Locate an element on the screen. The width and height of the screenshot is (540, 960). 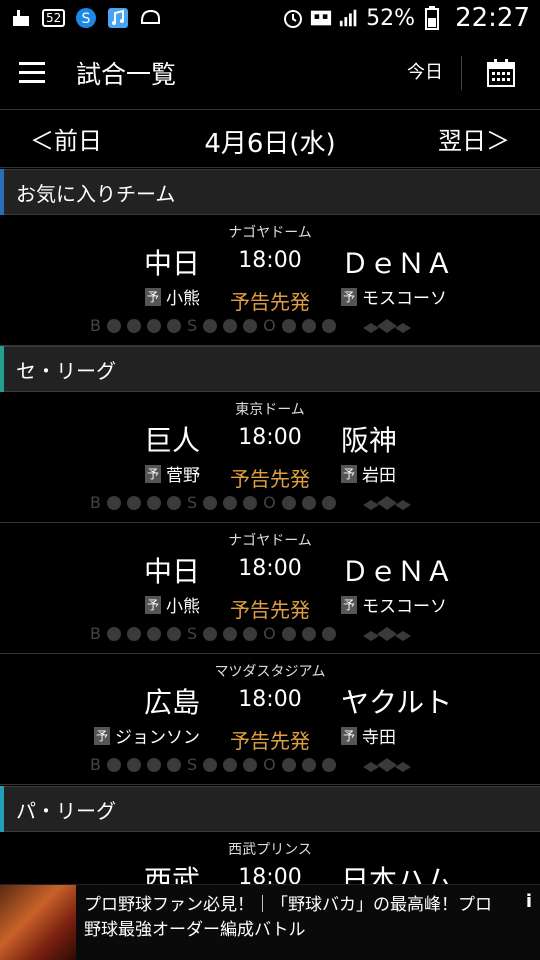
notification-count-badge: 52 is located at coordinates (54, 18).